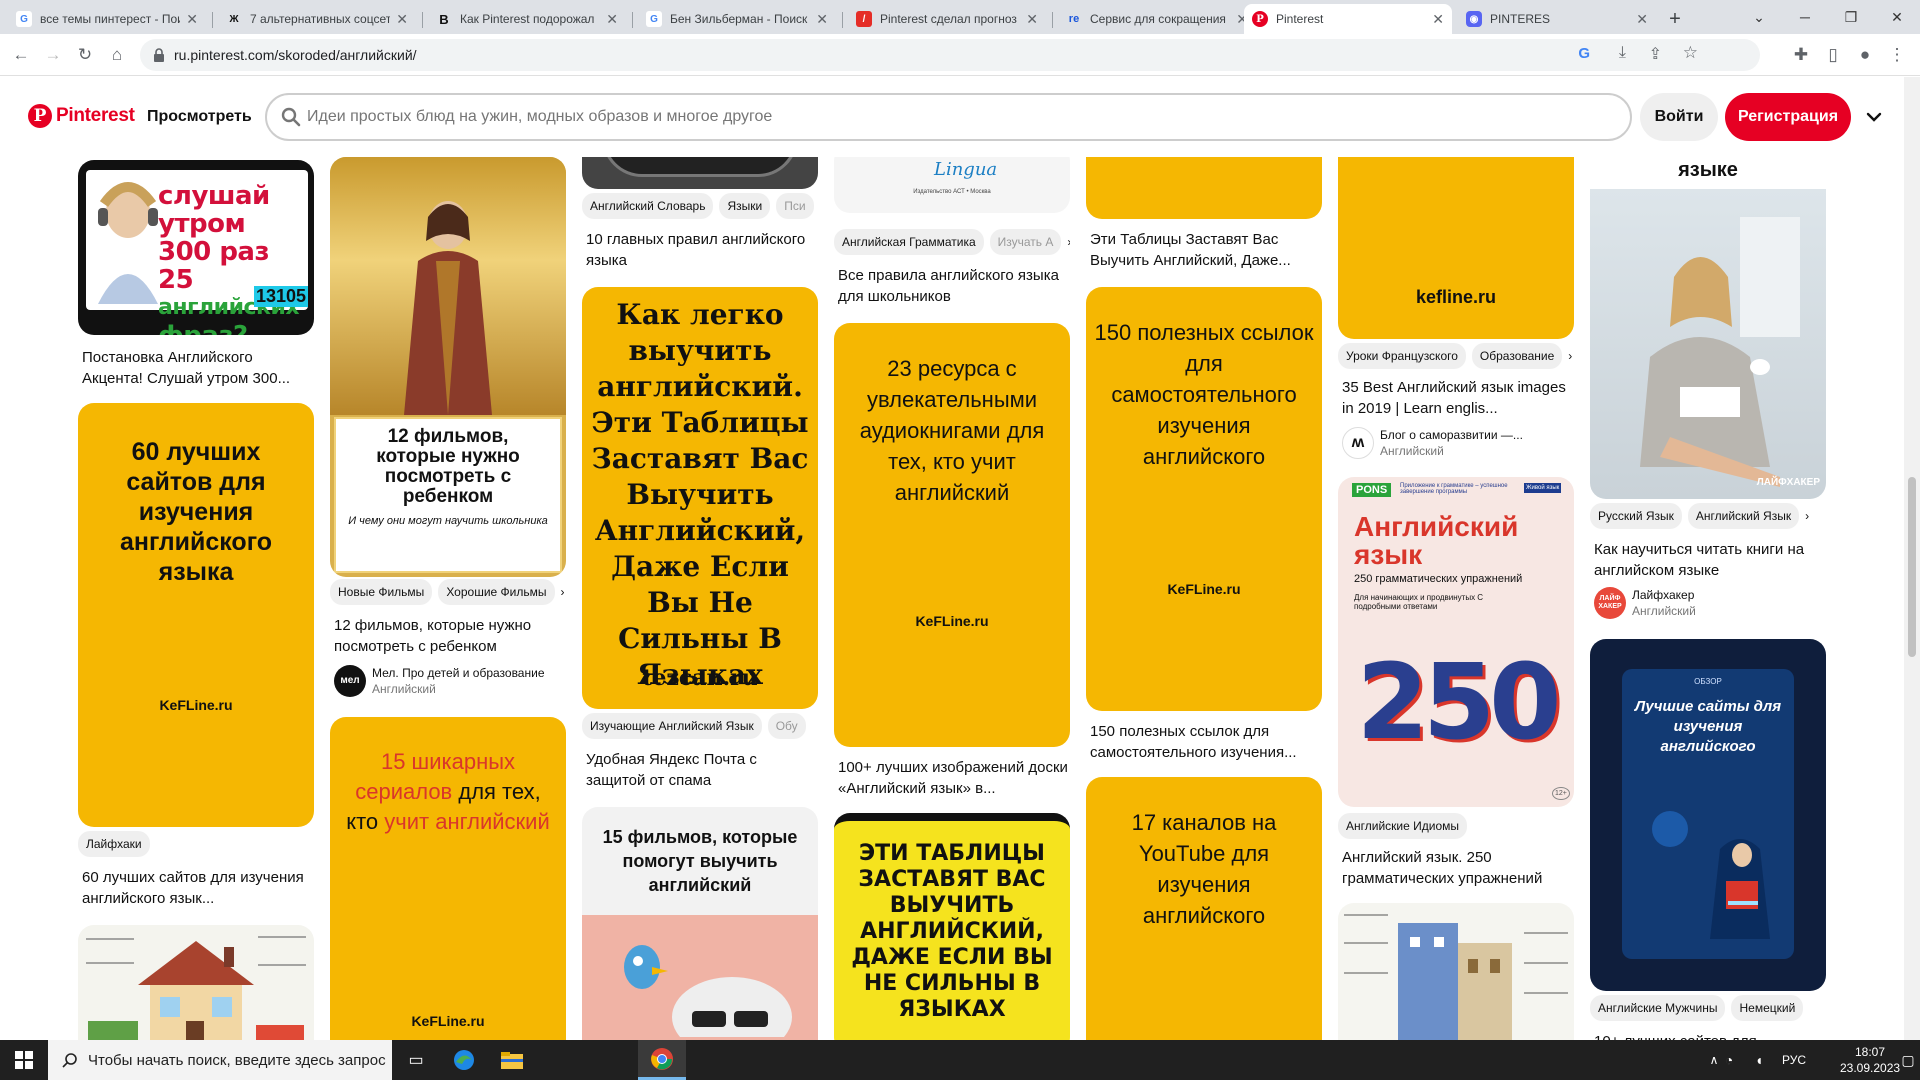  Describe the element at coordinates (1897, 55) in the screenshot. I see `menu-dots-icon: ⋮` at that location.